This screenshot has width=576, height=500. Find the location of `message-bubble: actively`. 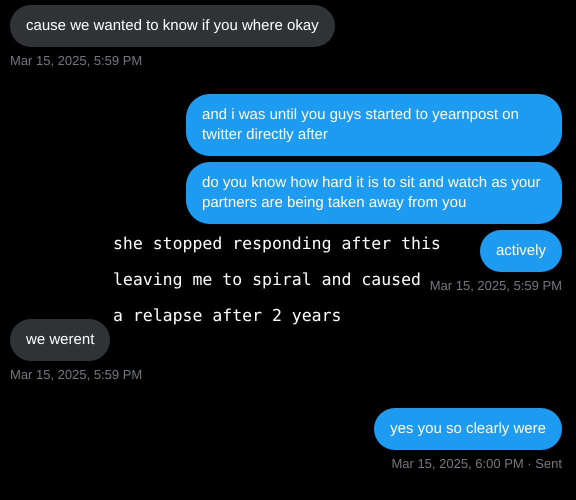

message-bubble: actively is located at coordinates (521, 251).